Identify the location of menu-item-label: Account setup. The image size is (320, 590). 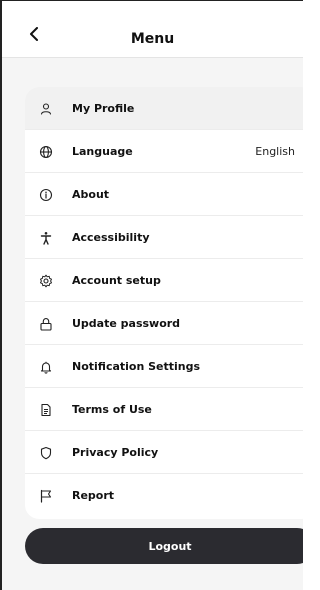
(116, 280).